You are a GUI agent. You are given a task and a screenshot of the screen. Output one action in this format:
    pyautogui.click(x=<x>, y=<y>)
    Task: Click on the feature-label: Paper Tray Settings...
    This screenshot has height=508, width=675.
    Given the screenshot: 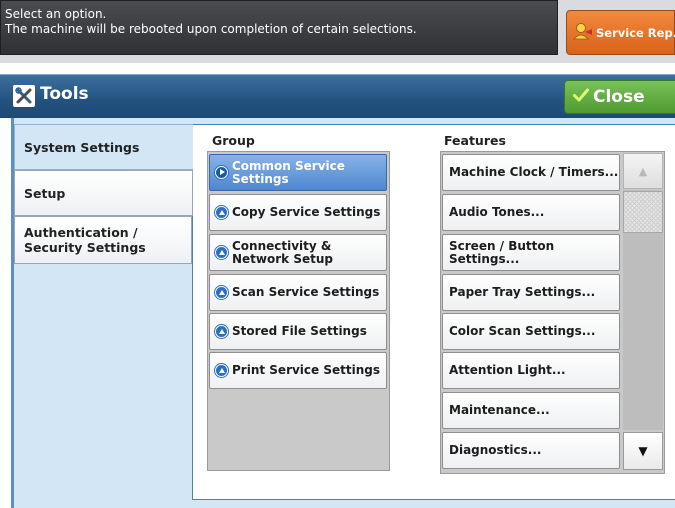 What is the action you would take?
    pyautogui.click(x=522, y=292)
    